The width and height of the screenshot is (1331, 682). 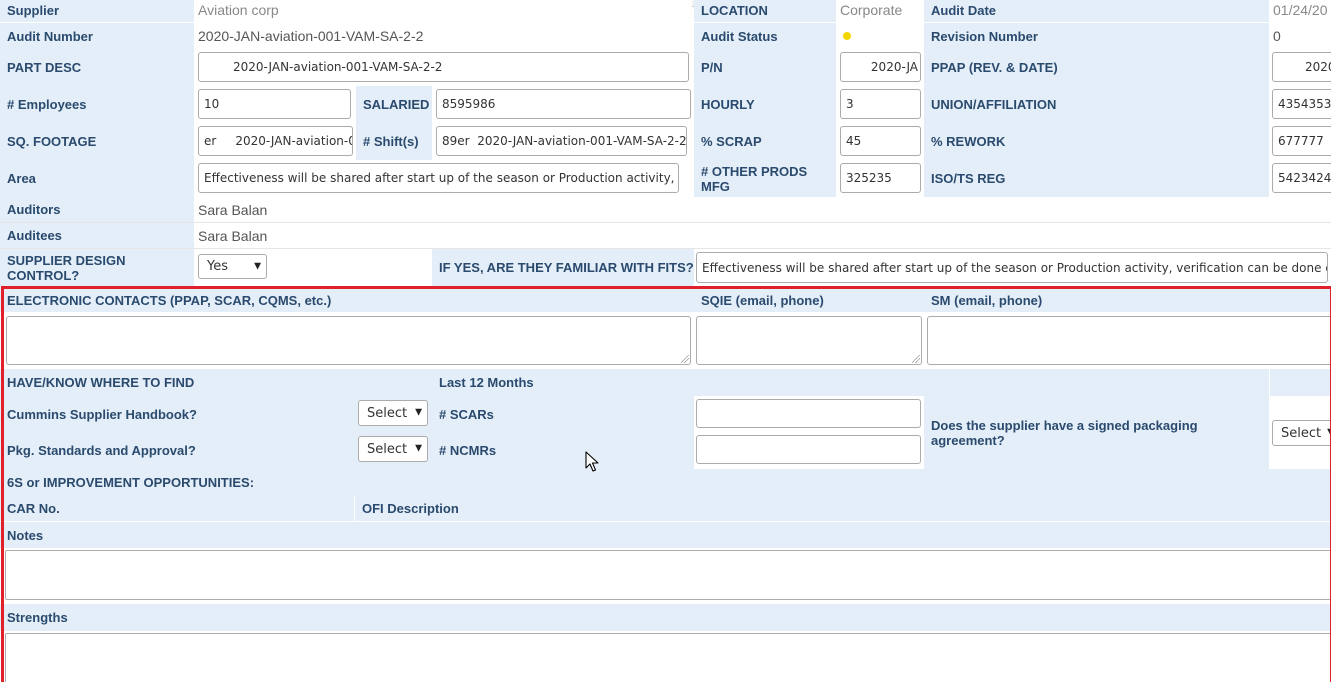 What do you see at coordinates (97, 36) in the screenshot?
I see `audit-number-label: Audit Number` at bounding box center [97, 36].